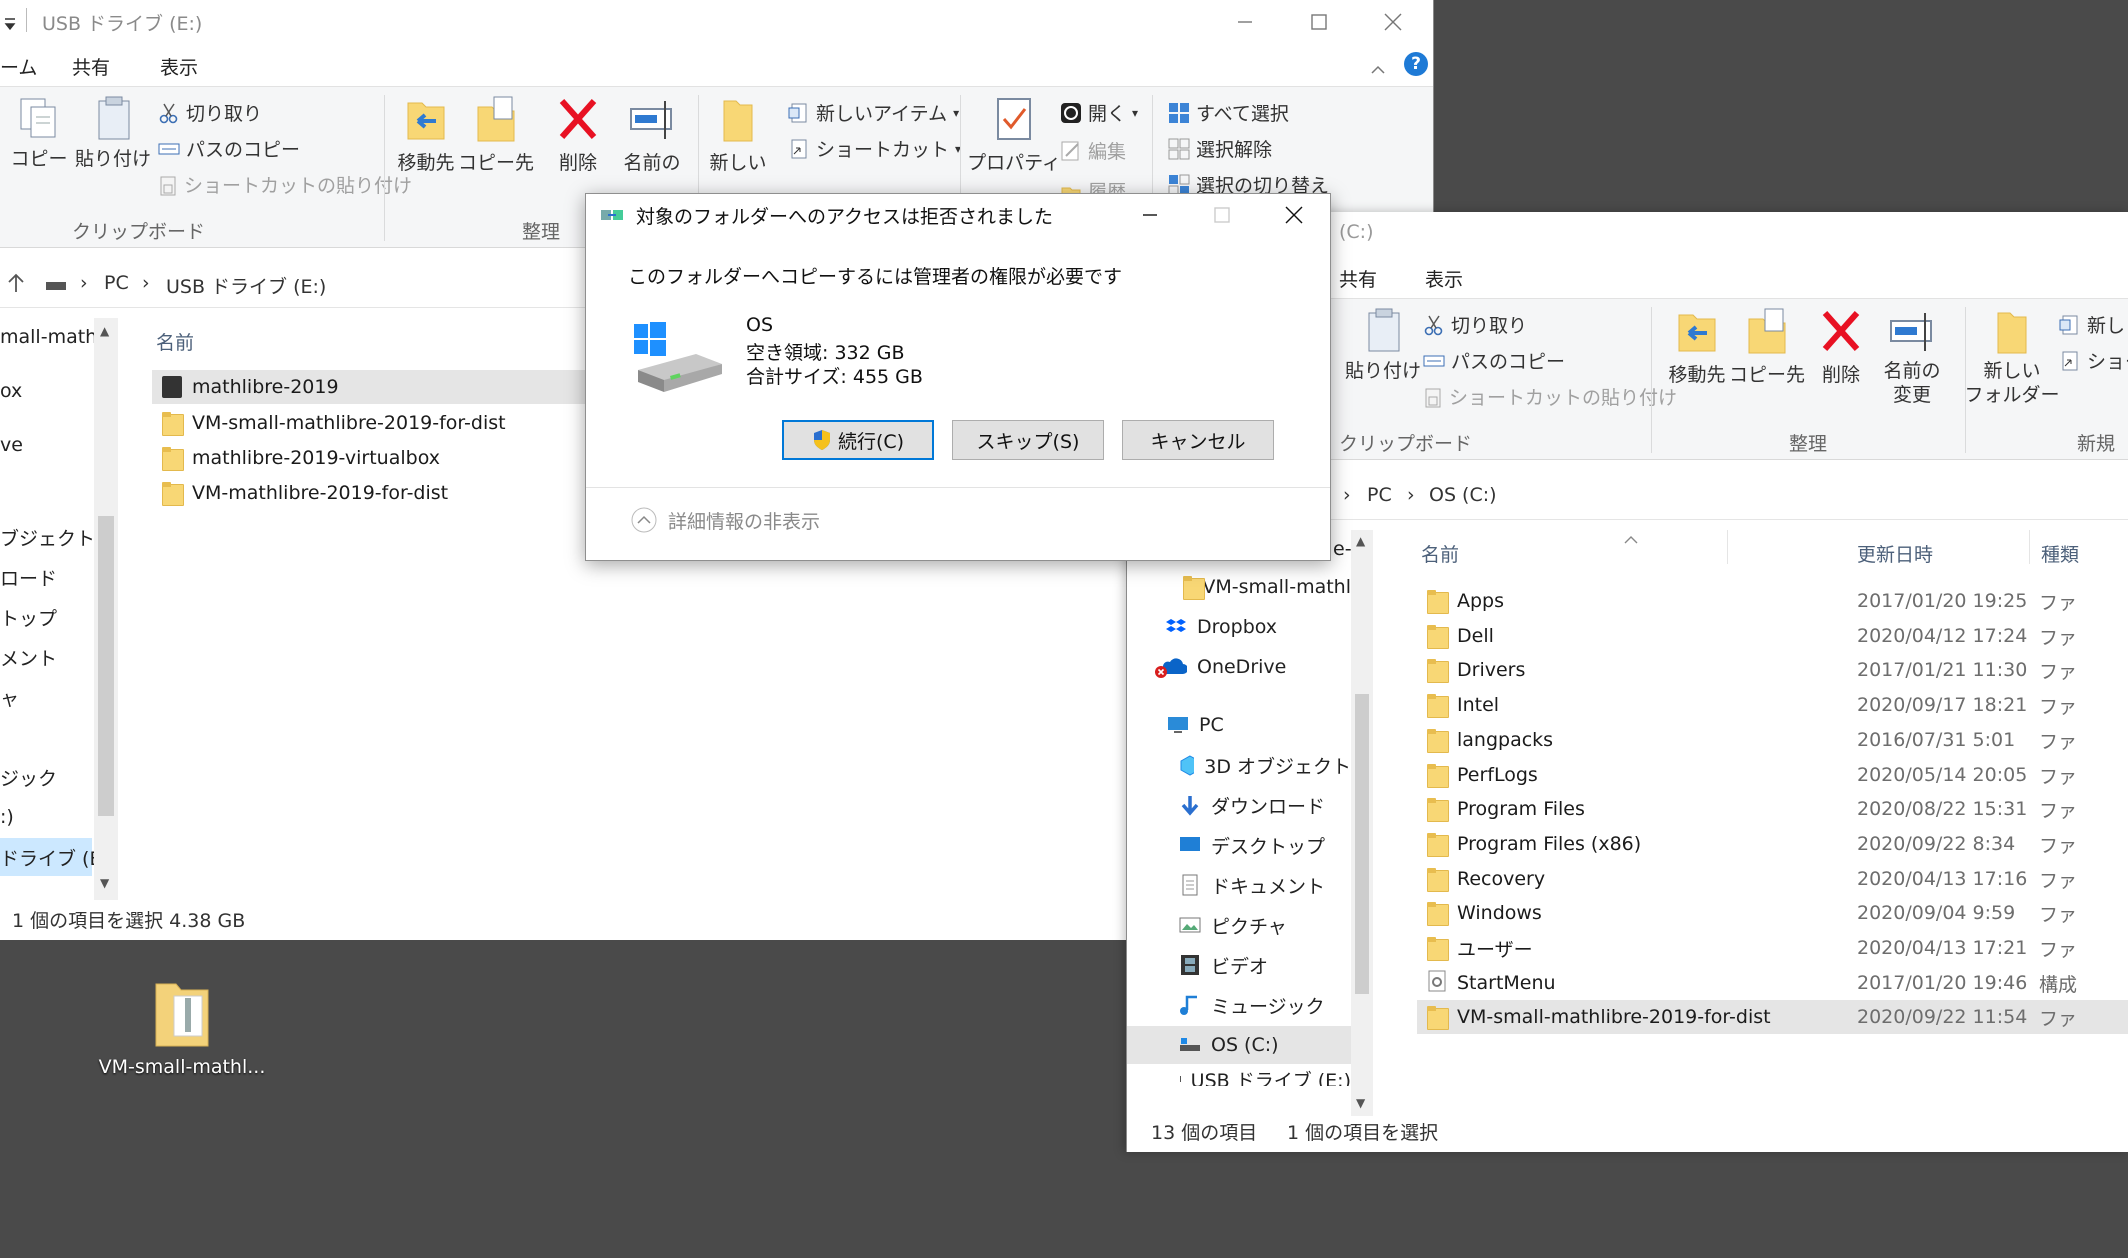  Describe the element at coordinates (372, 458) in the screenshot. I see `file-row: mathlibre-2019-virtualbox` at that location.